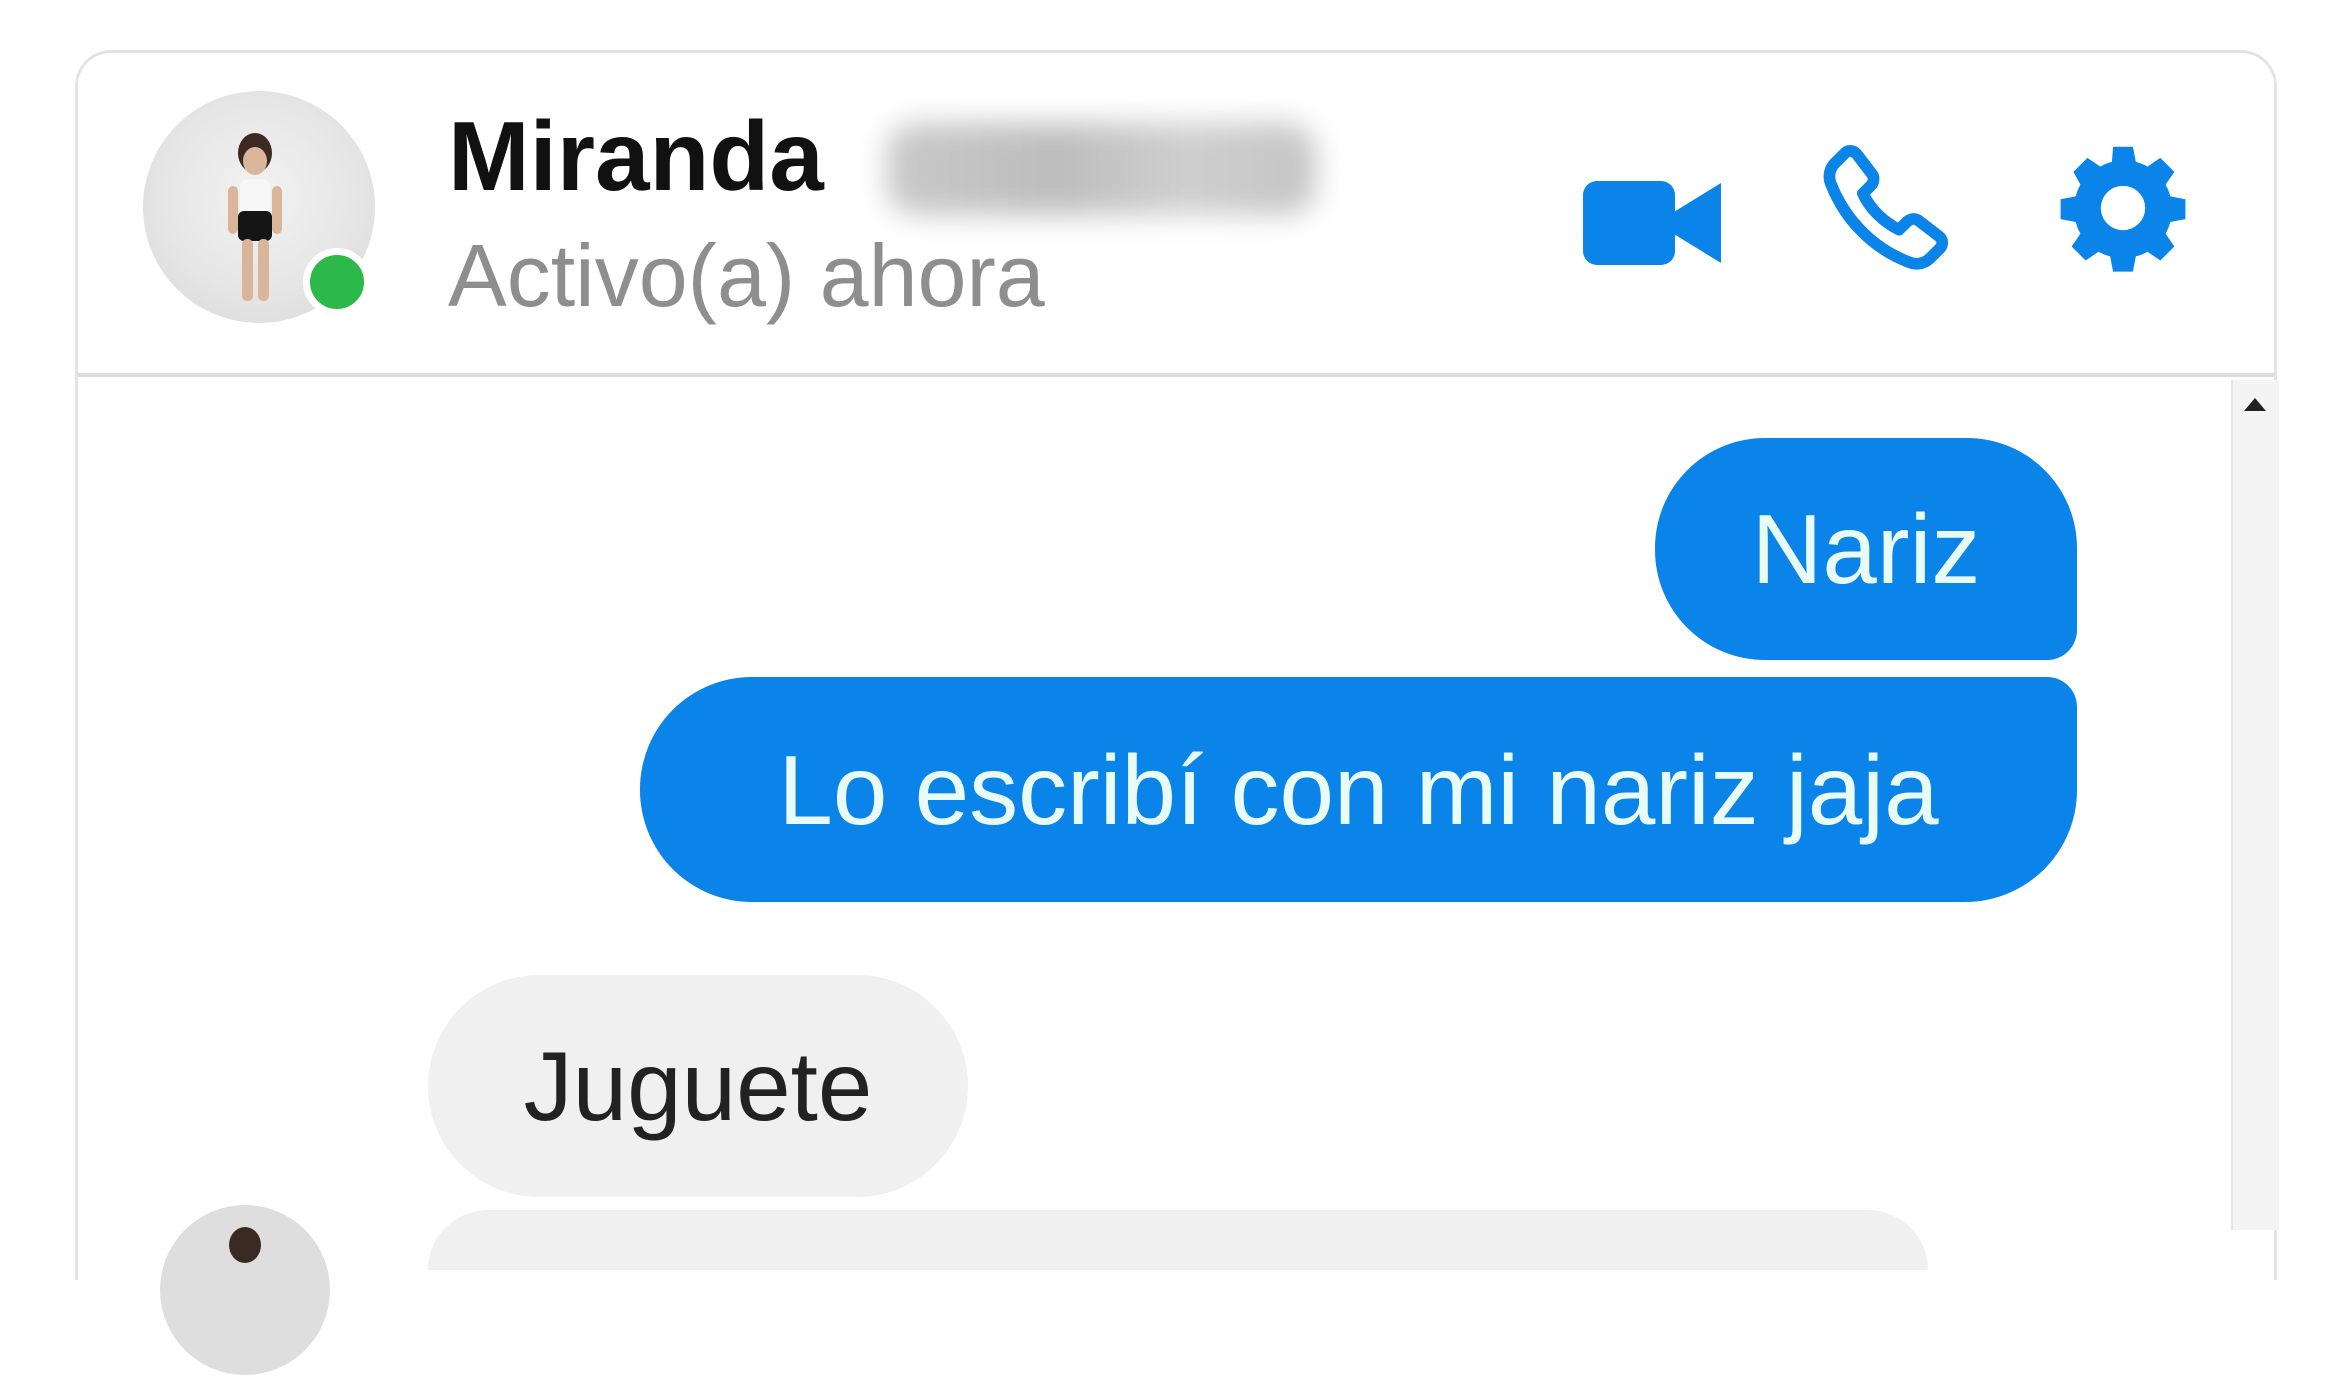  I want to click on contact-avatar-small, so click(245, 1290).